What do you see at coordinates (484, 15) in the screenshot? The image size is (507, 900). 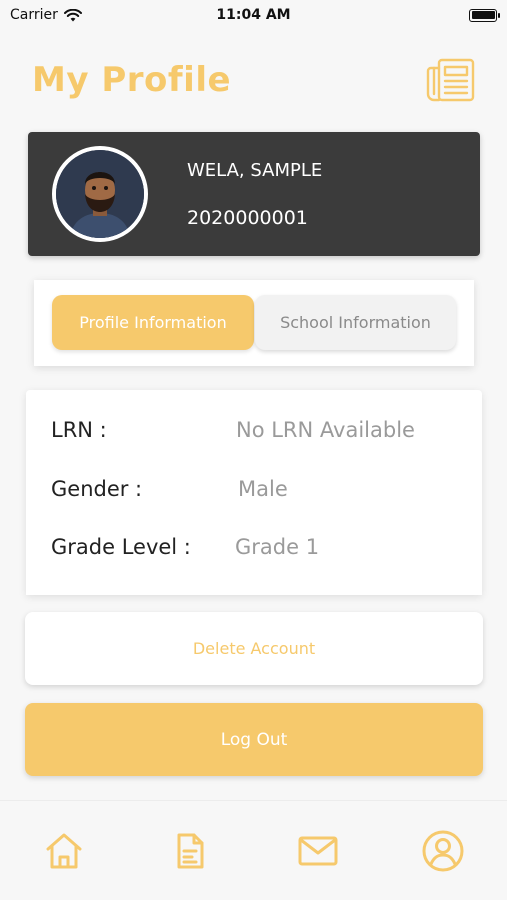 I see `battery-icon` at bounding box center [484, 15].